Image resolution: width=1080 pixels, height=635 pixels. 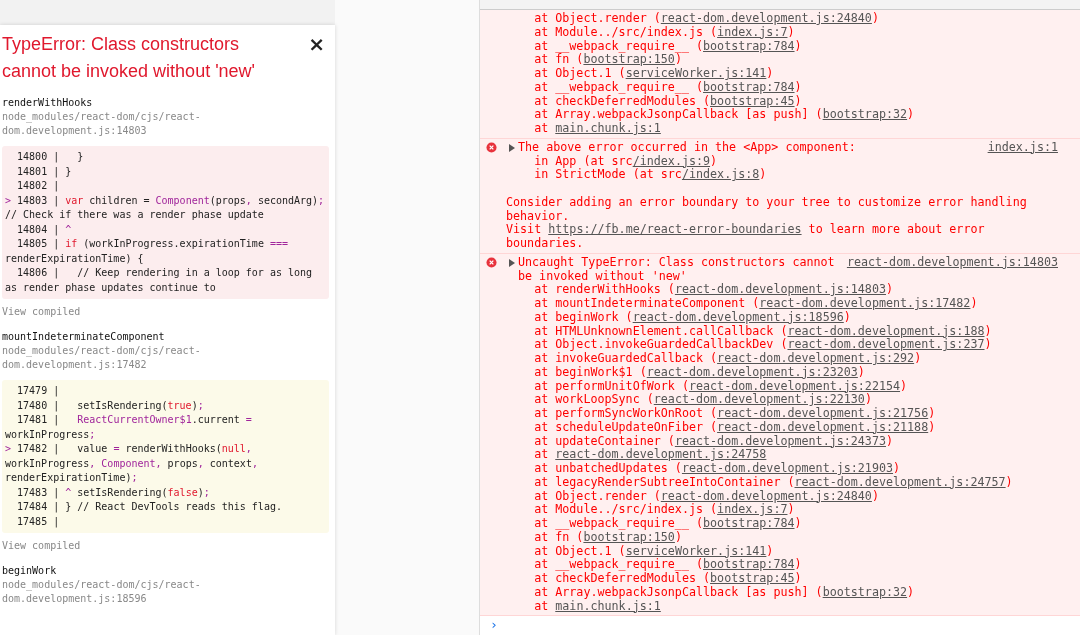 I want to click on stack-line: at mountIndeterminateComponent (react-dom.development.js:17482), so click(x=756, y=304).